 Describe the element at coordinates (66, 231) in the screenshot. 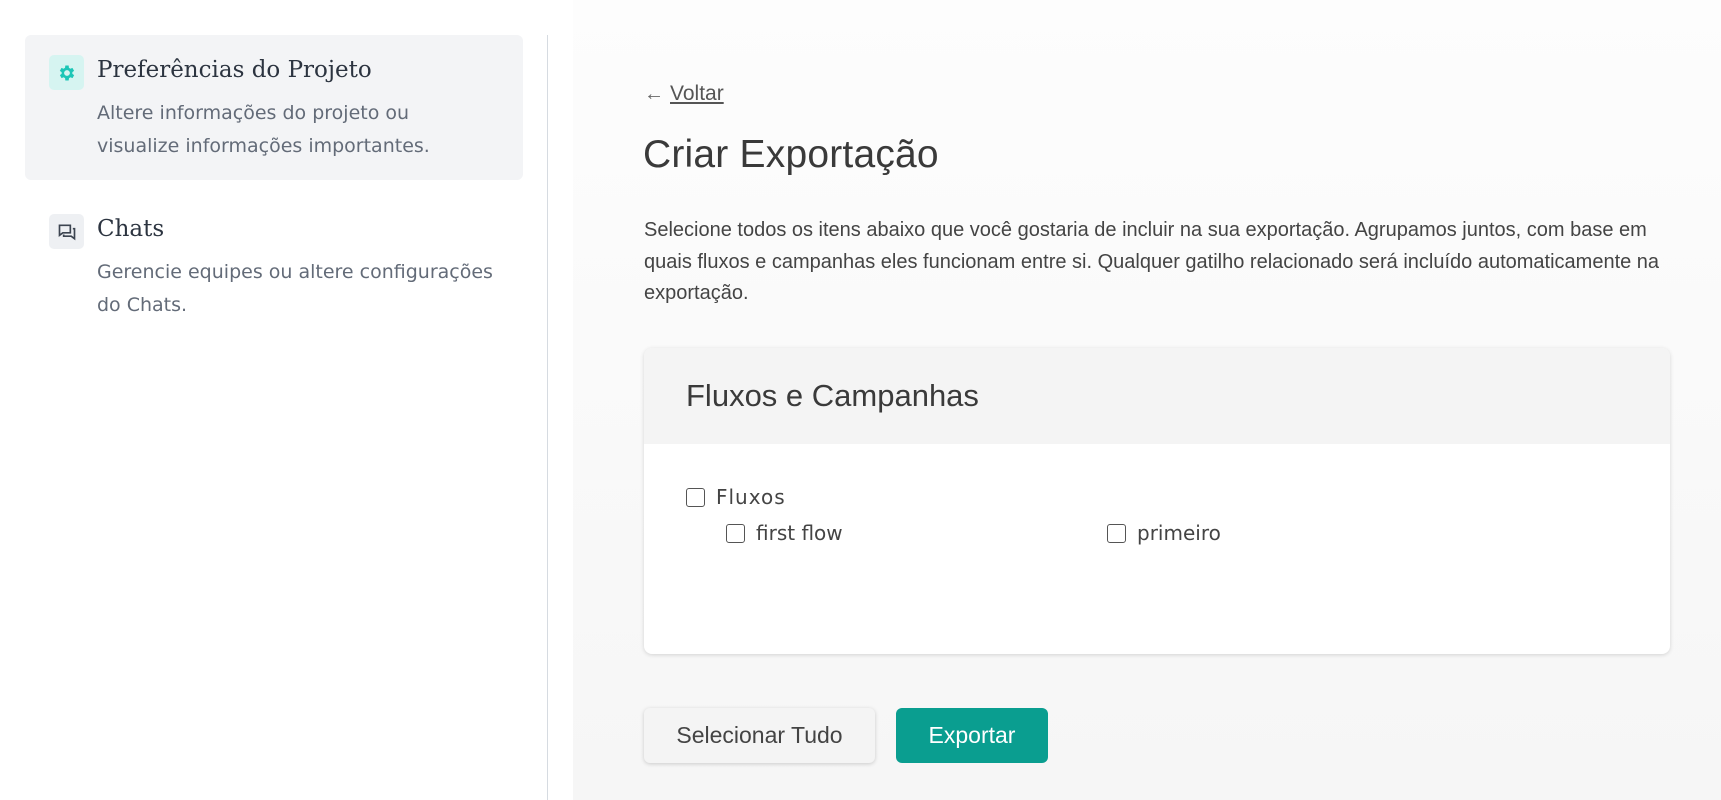

I see `chat-icon` at that location.